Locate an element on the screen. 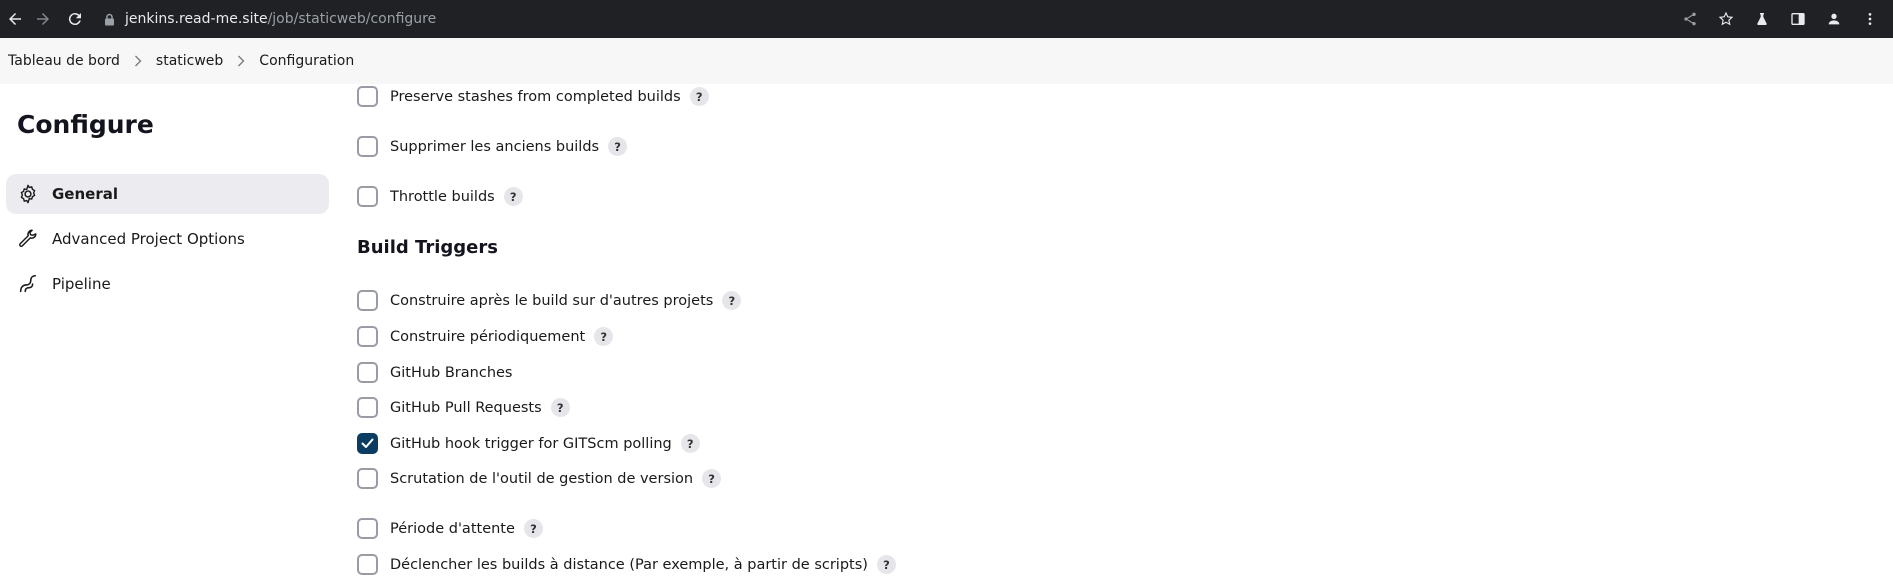 Image resolution: width=1893 pixels, height=584 pixels. url-host: jenkins.read-me.site is located at coordinates (196, 19).